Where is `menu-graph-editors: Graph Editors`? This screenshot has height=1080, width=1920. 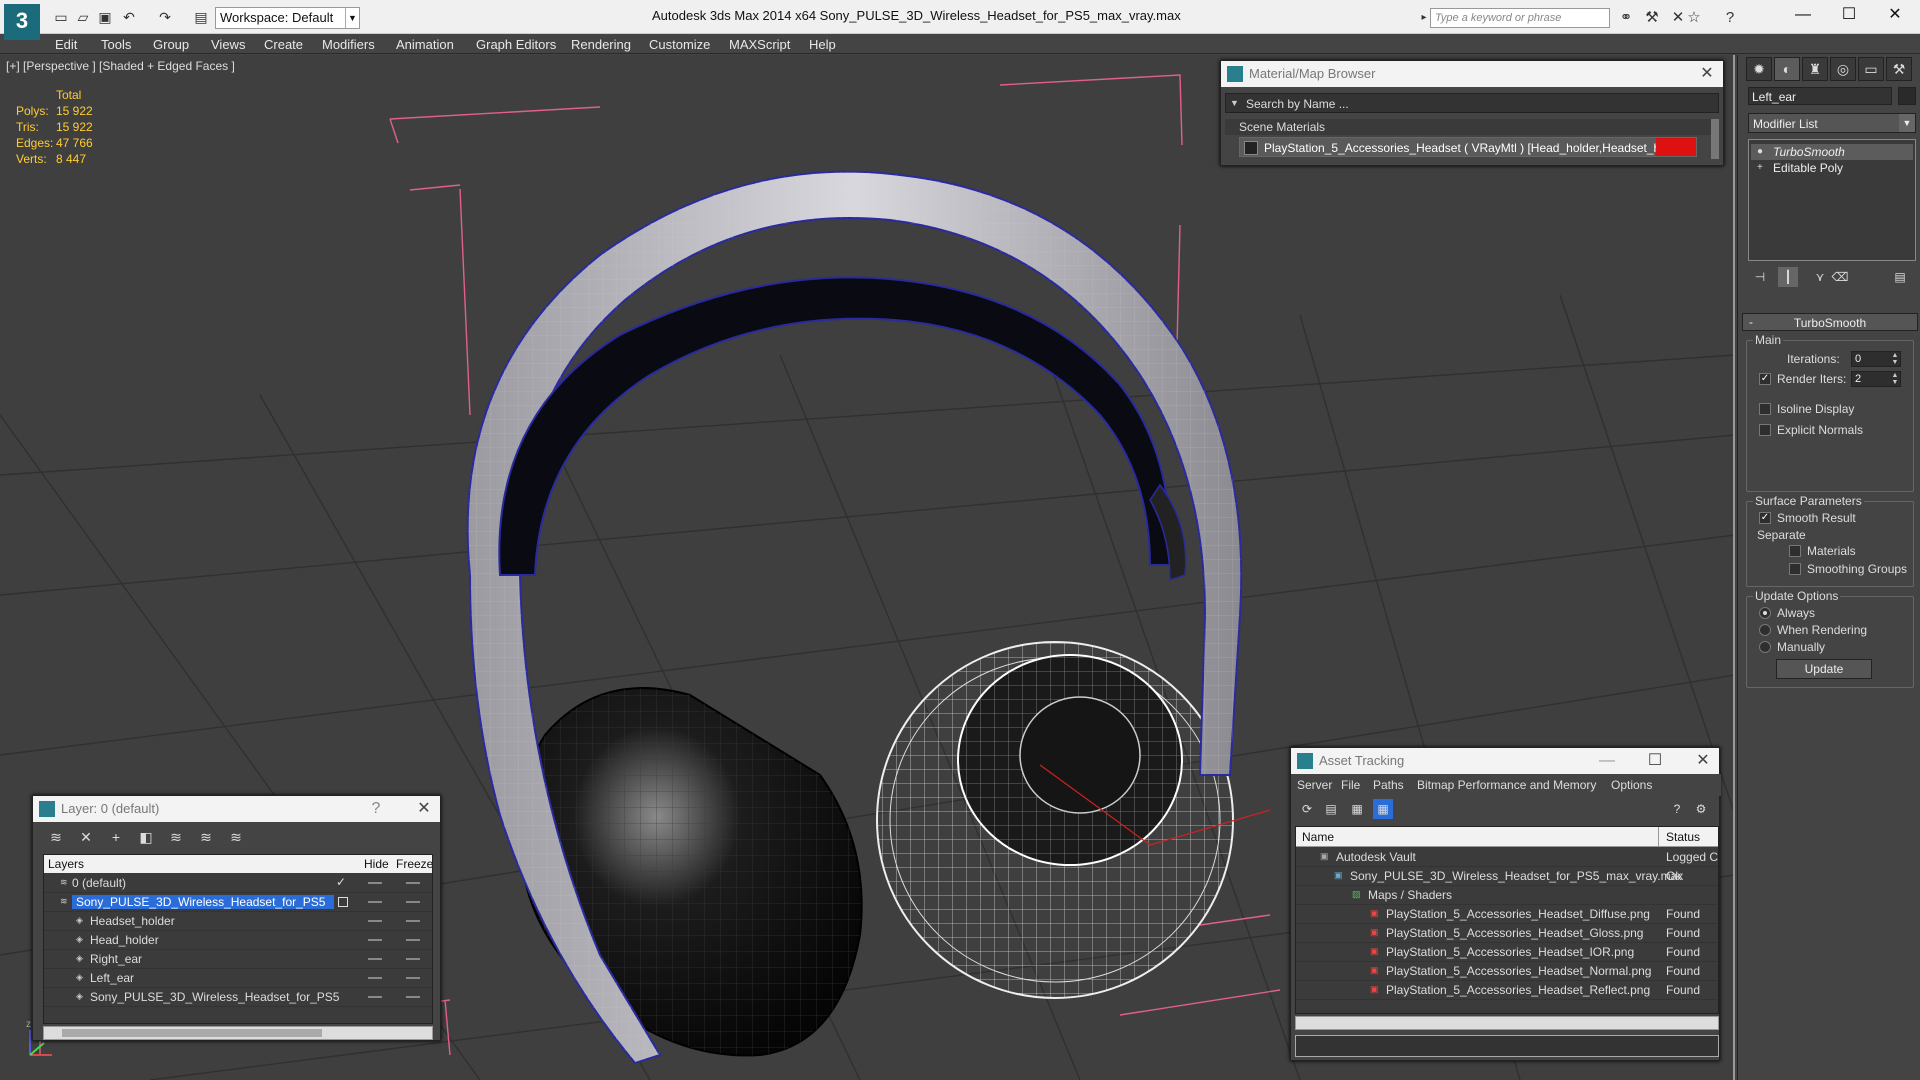 menu-graph-editors: Graph Editors is located at coordinates (516, 44).